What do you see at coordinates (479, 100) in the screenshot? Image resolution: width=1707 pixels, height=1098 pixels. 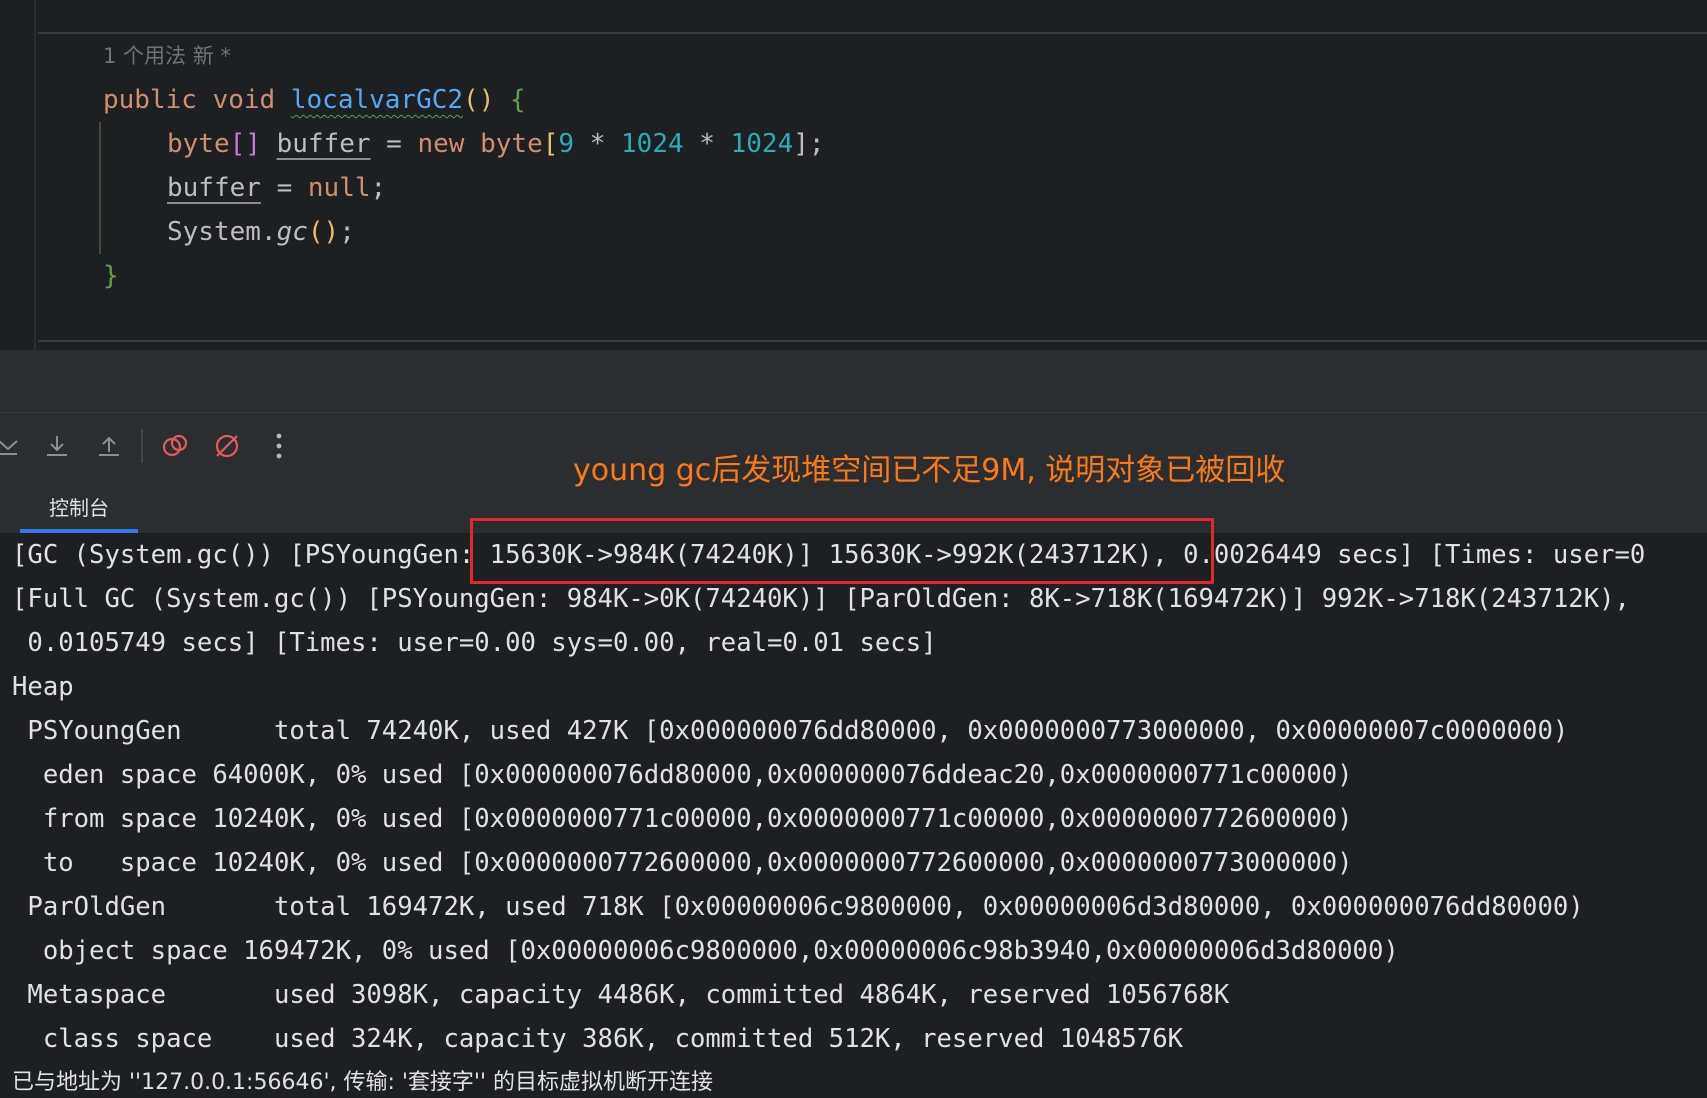 I see `method-parens: ()` at bounding box center [479, 100].